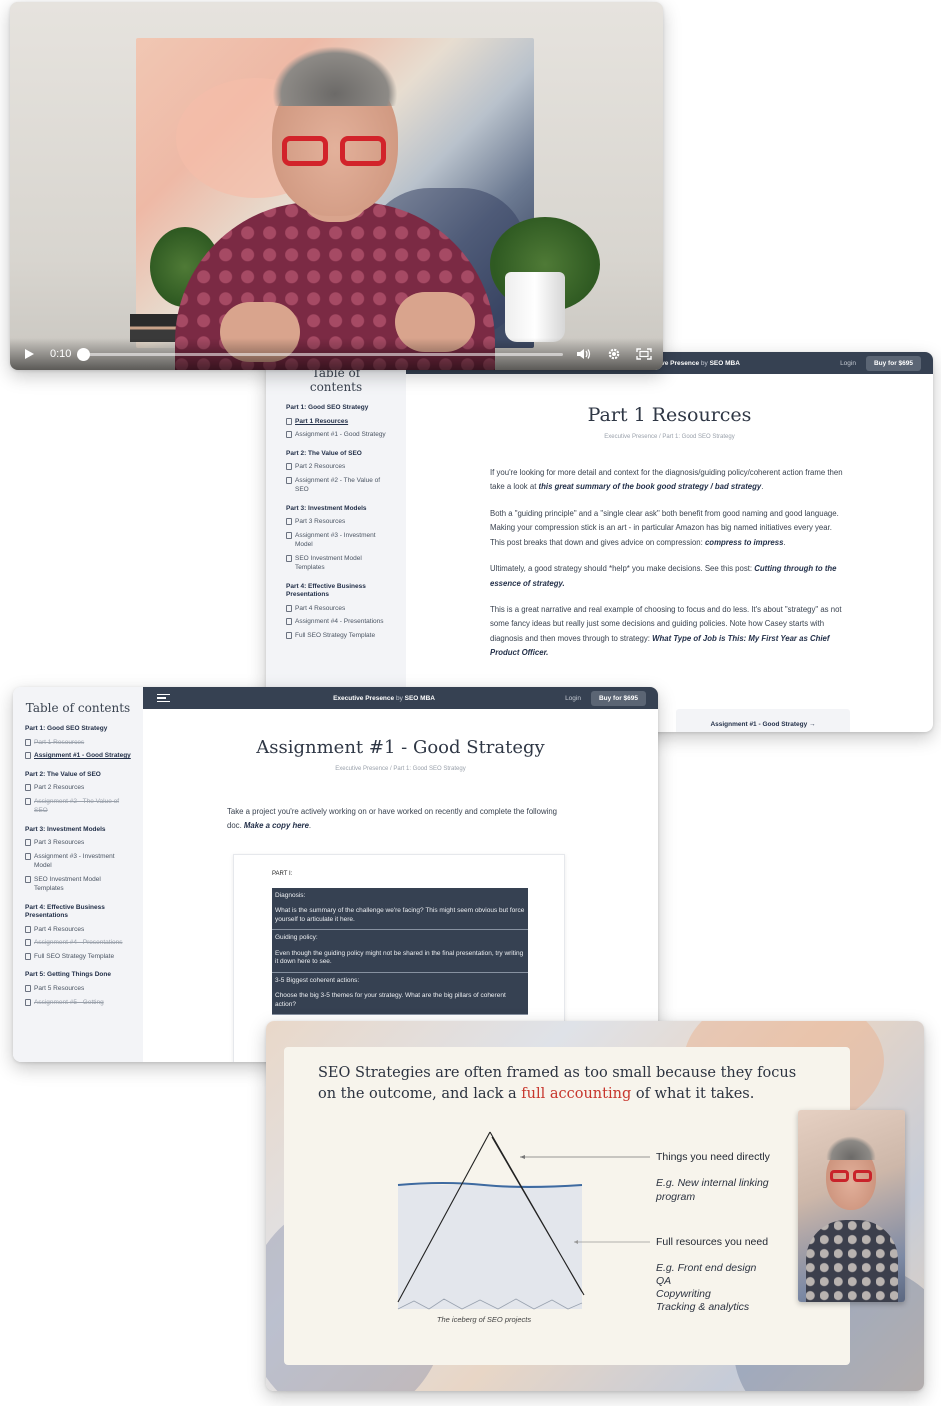  I want to click on toc-item-label: Full SEO Strategy Template, so click(74, 956).